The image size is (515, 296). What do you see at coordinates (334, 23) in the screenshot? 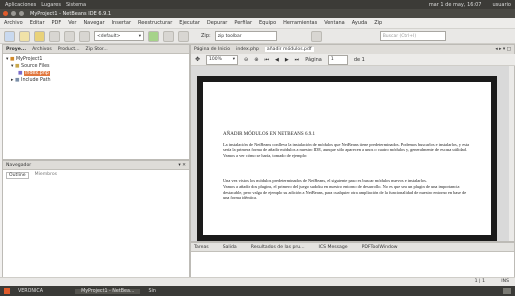
I see `menu-ventana: Ventana` at bounding box center [334, 23].